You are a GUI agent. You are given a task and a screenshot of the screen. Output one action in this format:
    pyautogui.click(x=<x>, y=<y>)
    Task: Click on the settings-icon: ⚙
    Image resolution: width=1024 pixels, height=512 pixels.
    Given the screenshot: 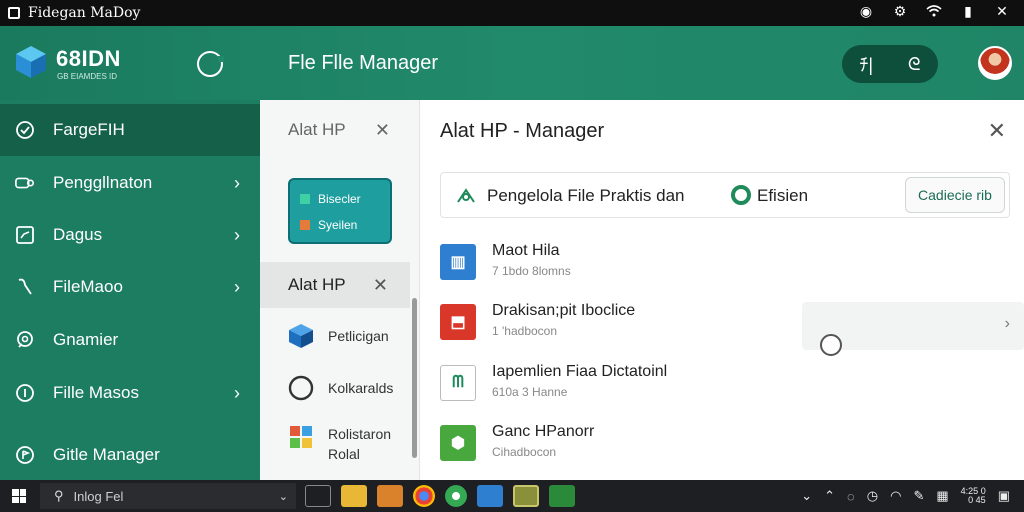 What is the action you would take?
    pyautogui.click(x=900, y=11)
    